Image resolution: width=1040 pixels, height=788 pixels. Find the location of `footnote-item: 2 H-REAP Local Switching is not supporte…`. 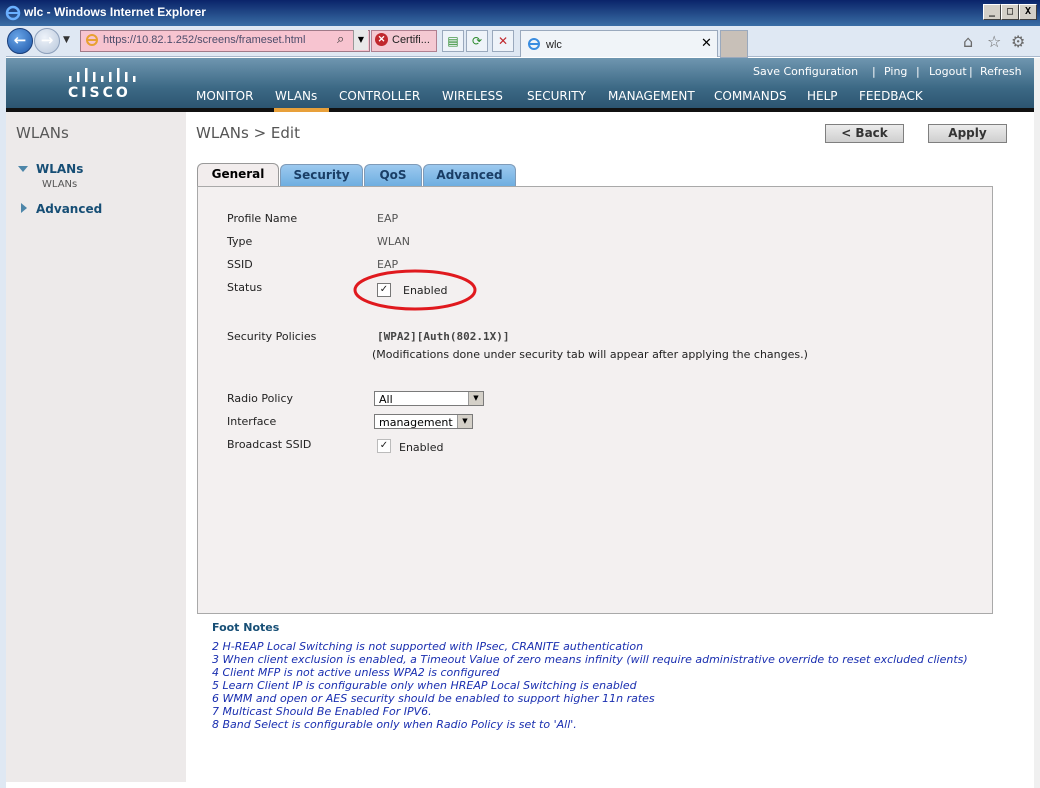

footnote-item: 2 H-REAP Local Switching is not supporte… is located at coordinates (428, 646).